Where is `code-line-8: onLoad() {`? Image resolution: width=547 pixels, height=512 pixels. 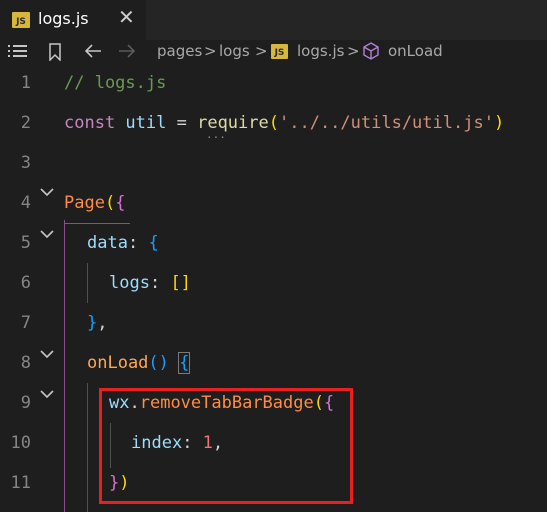 code-line-8: onLoad() { is located at coordinates (139, 363).